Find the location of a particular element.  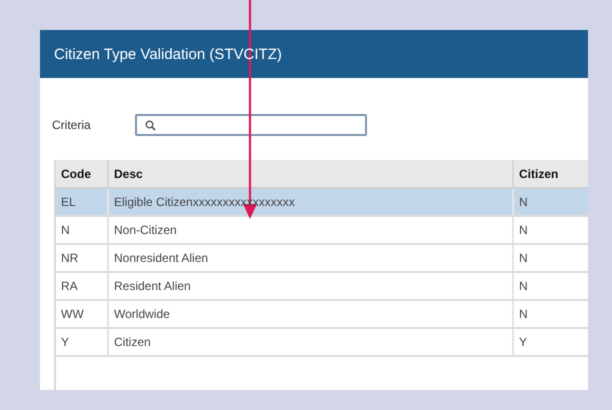

table-row: Y Citizen Y is located at coordinates (322, 343).